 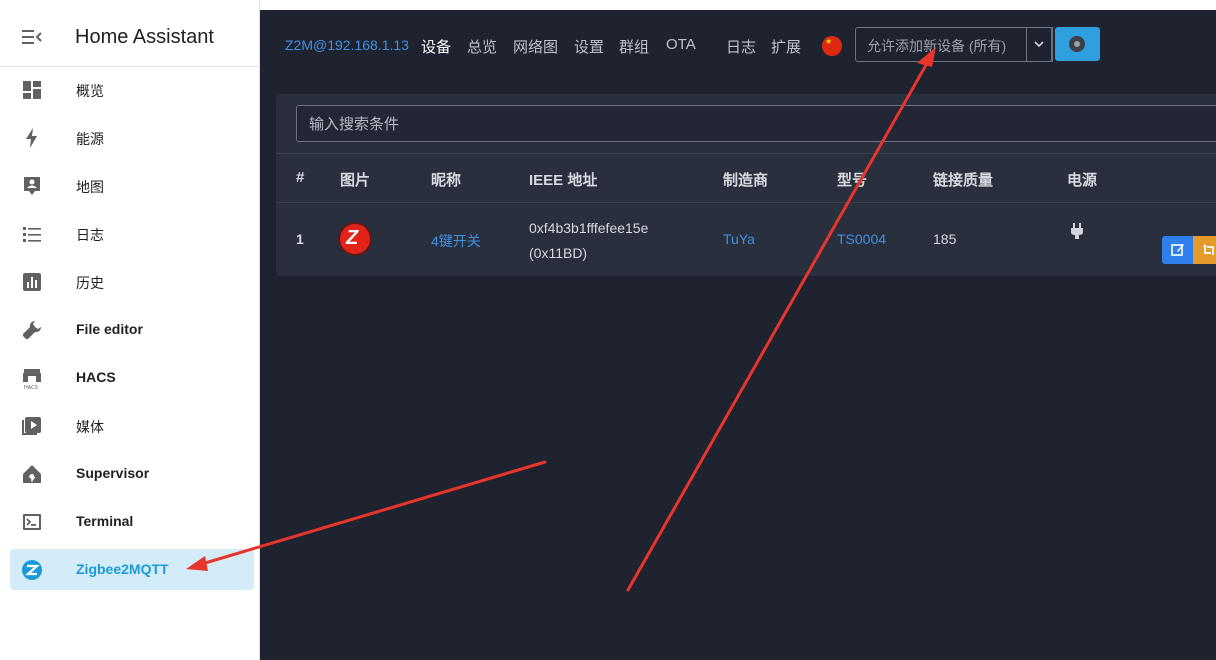 What do you see at coordinates (937, 46) in the screenshot?
I see `permit-join-label: 允许添加新设备 (所有)` at bounding box center [937, 46].